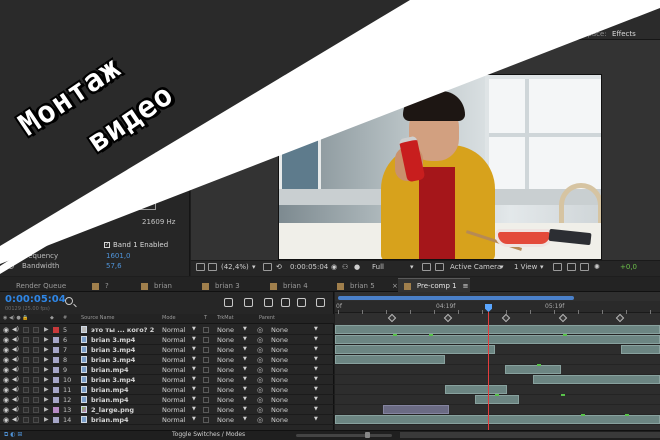 This screenshot has height=440, width=660. I want to click on resolution-chevron-icon: ▾, so click(412, 267).